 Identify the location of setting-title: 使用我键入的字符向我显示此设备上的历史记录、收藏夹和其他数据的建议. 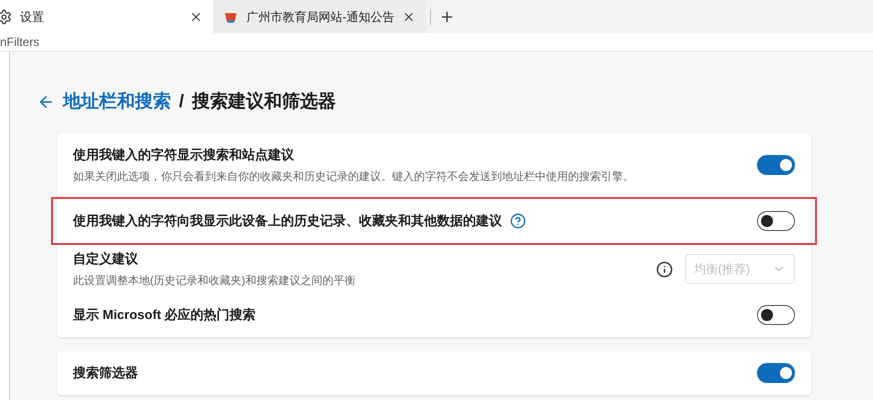
(287, 221).